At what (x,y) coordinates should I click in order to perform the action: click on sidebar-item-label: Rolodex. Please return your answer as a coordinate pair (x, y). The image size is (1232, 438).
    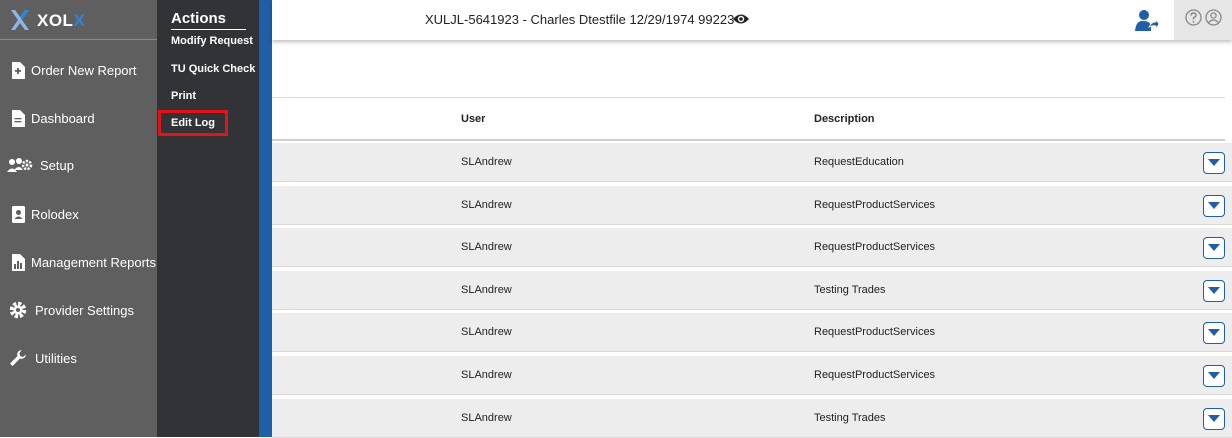
    Looking at the image, I should click on (55, 214).